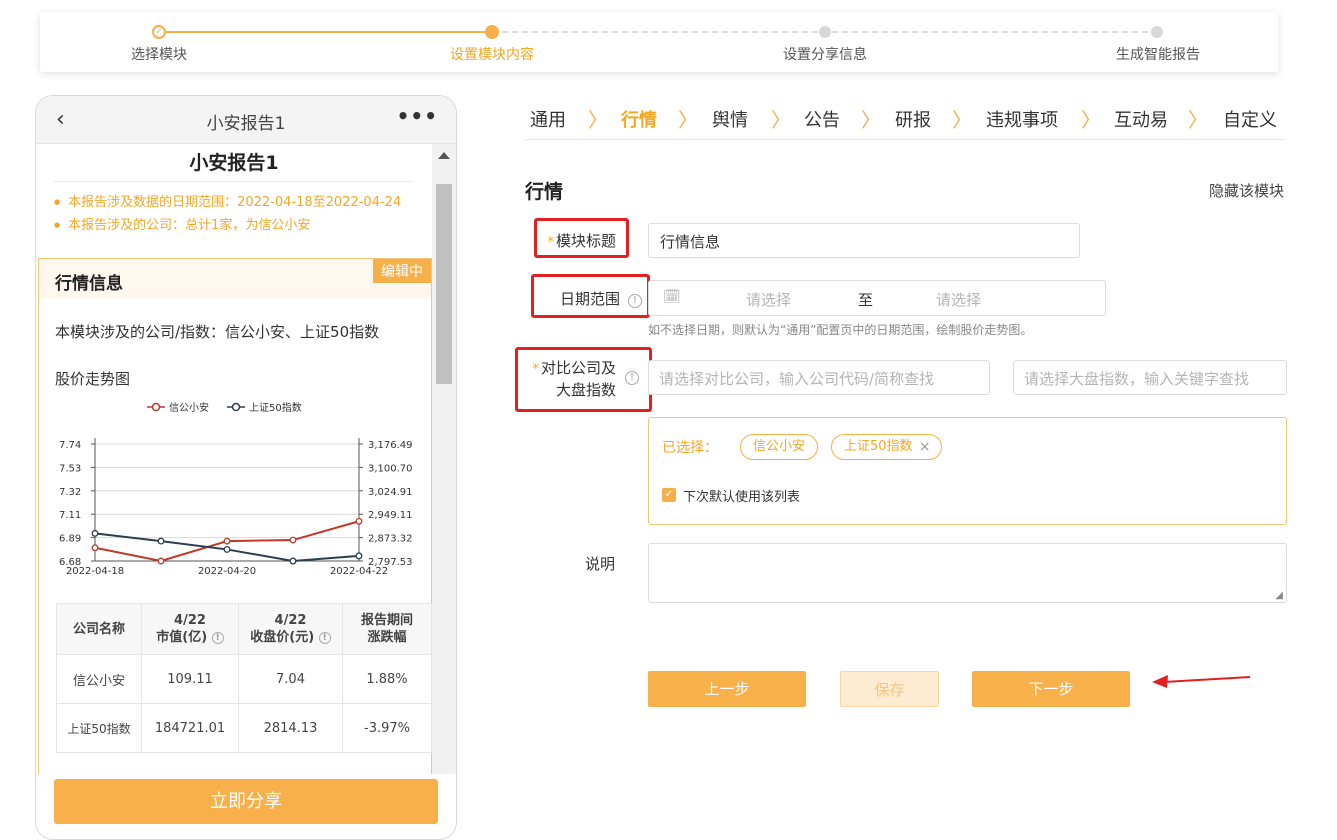 The width and height of the screenshot is (1337, 840). I want to click on col-header-change: 报告期间 涨跌幅, so click(387, 629).